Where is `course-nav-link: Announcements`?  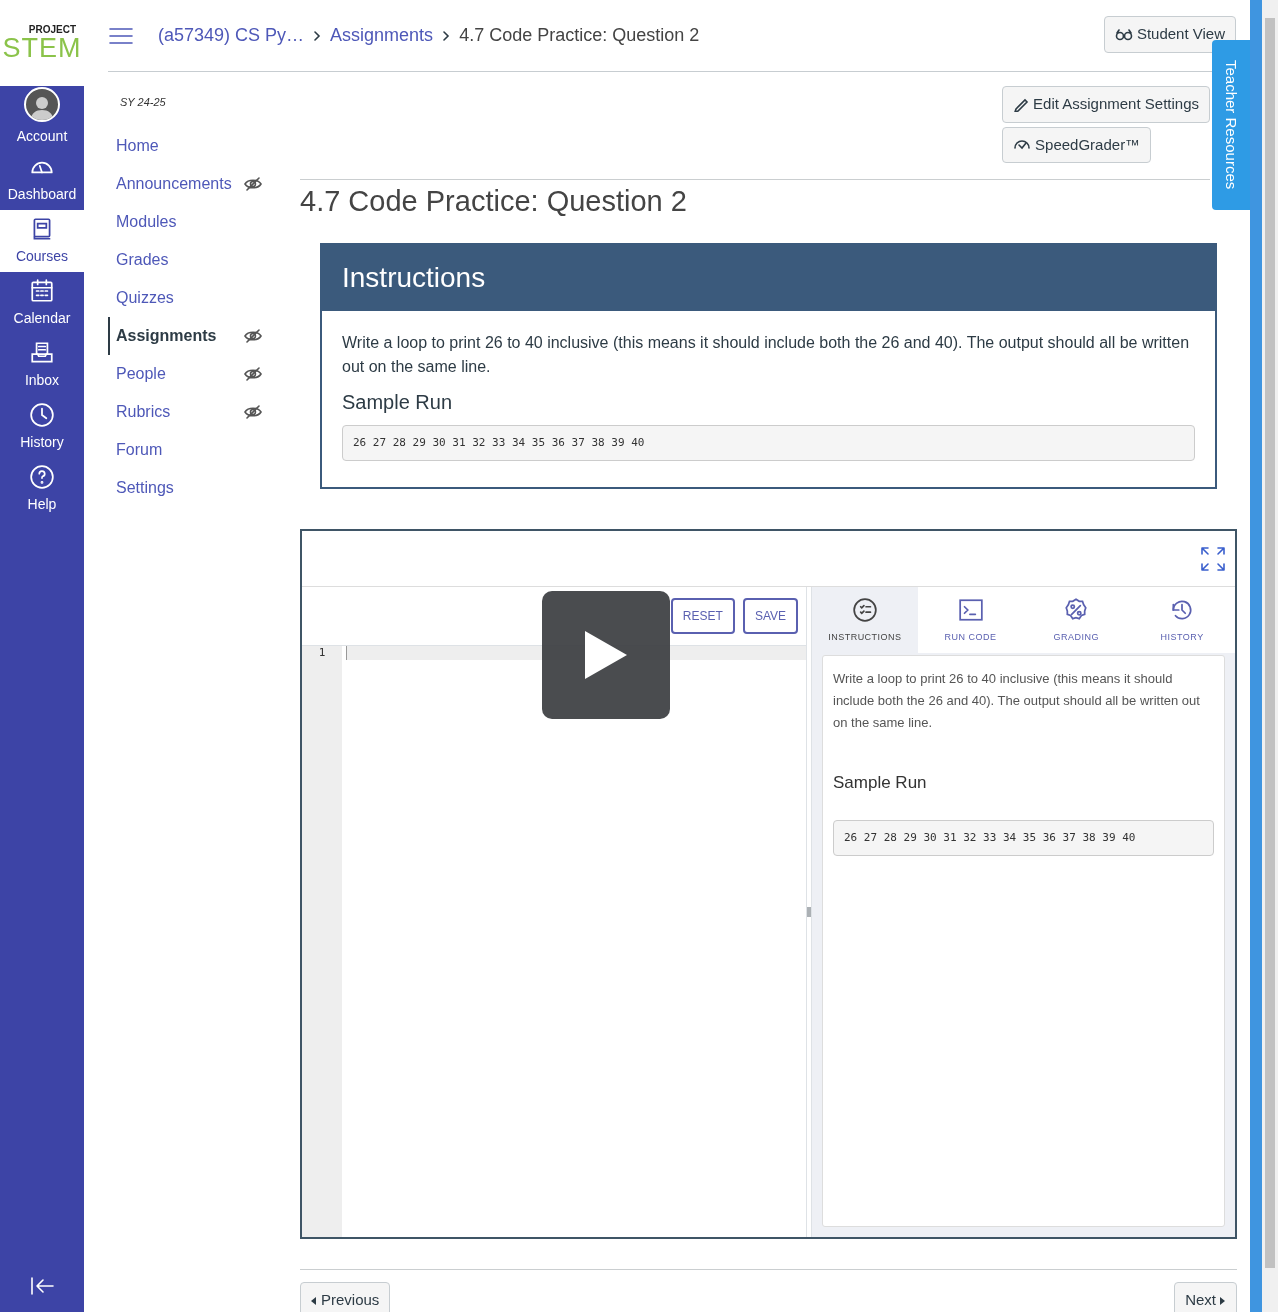
course-nav-link: Announcements is located at coordinates (170, 183).